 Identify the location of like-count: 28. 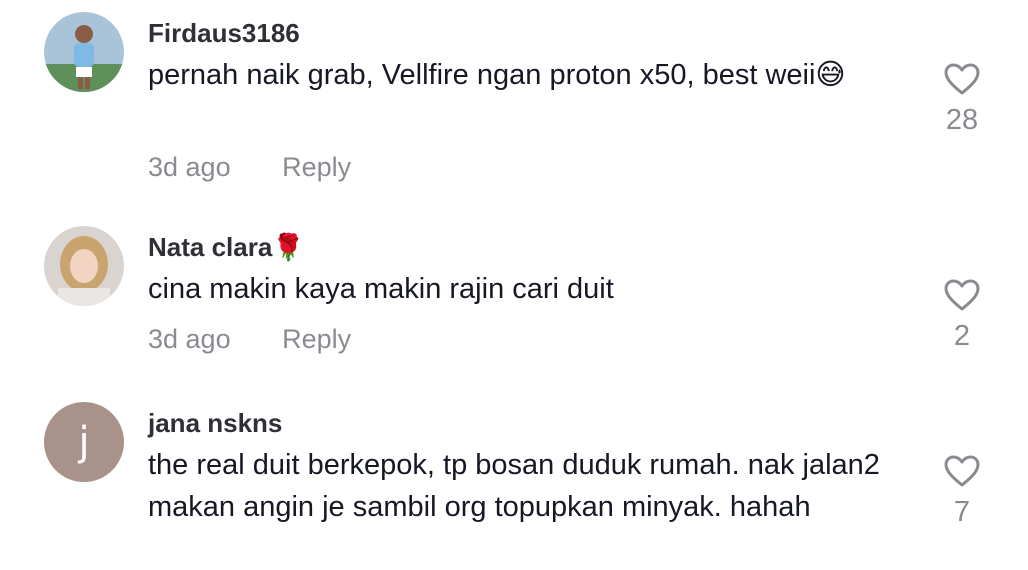
(962, 120).